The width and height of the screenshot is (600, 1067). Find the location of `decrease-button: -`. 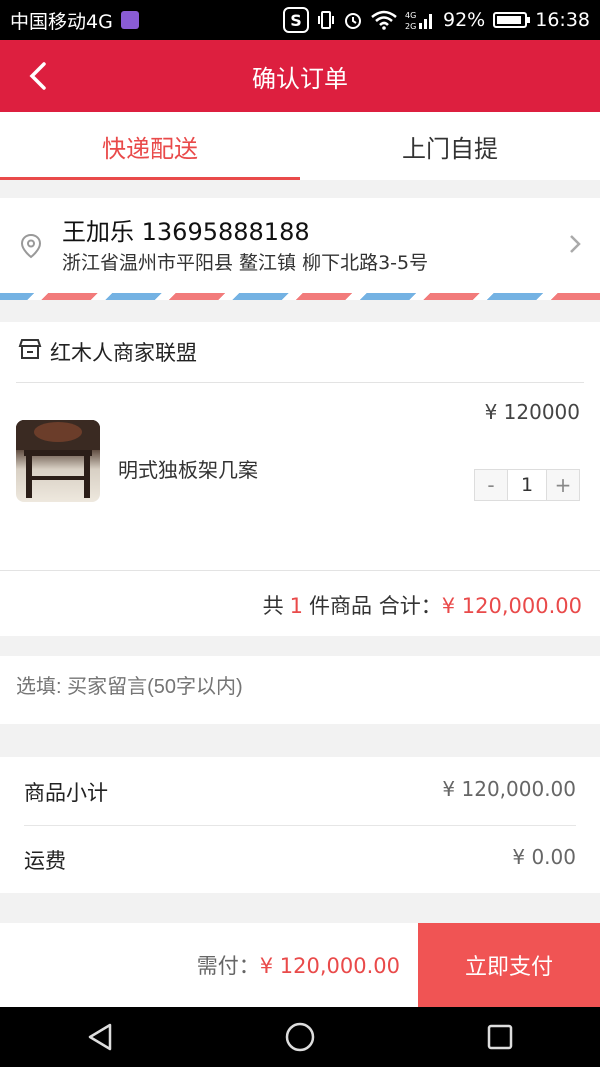

decrease-button: - is located at coordinates (491, 485).